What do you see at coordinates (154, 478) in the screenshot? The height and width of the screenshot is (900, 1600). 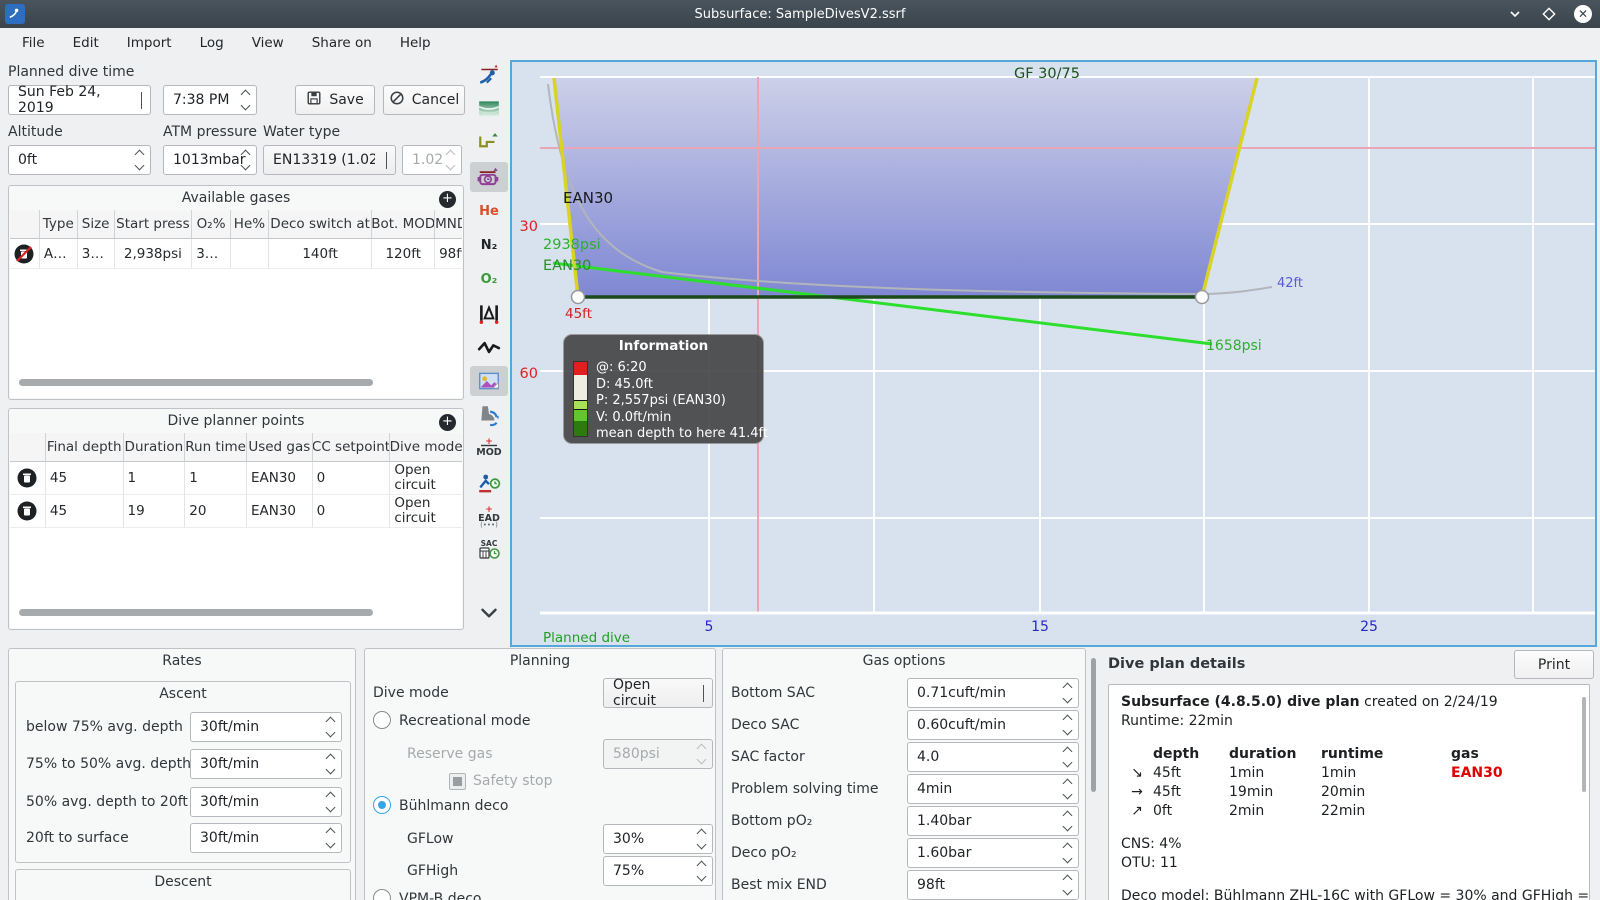 I see `point-duration-cell: 1` at bounding box center [154, 478].